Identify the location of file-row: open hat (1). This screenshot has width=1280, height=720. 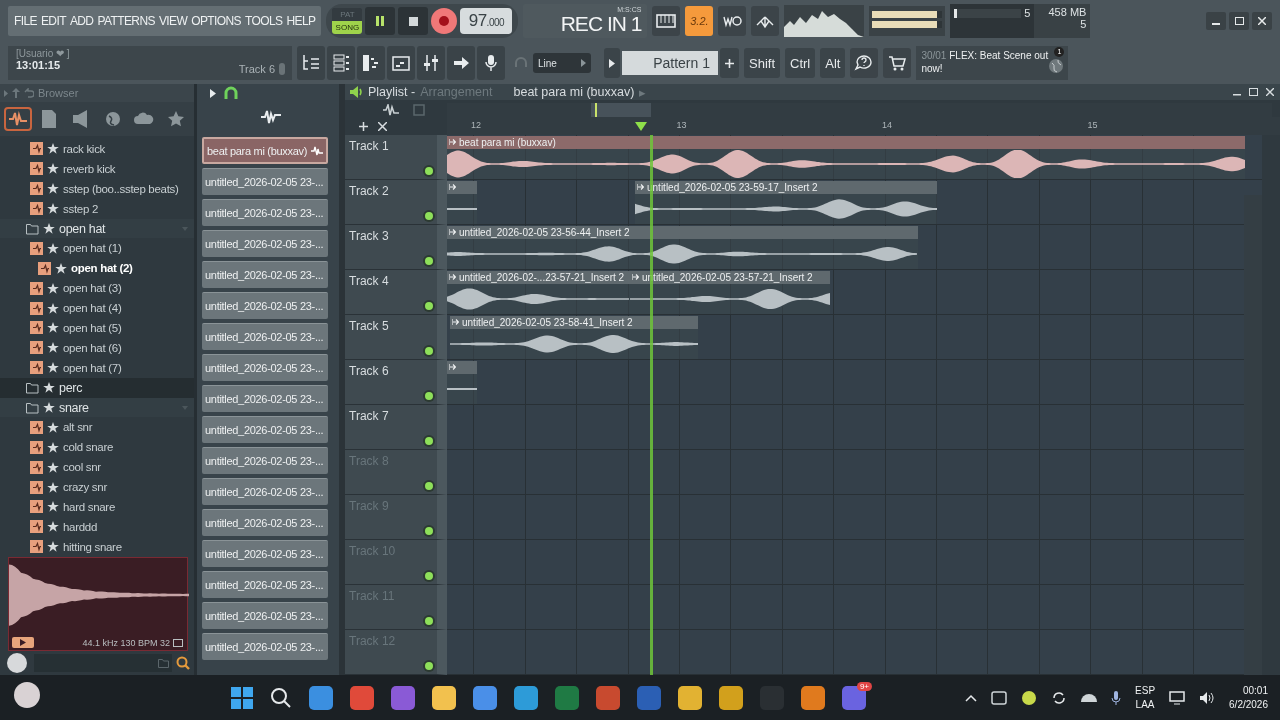
(97, 248).